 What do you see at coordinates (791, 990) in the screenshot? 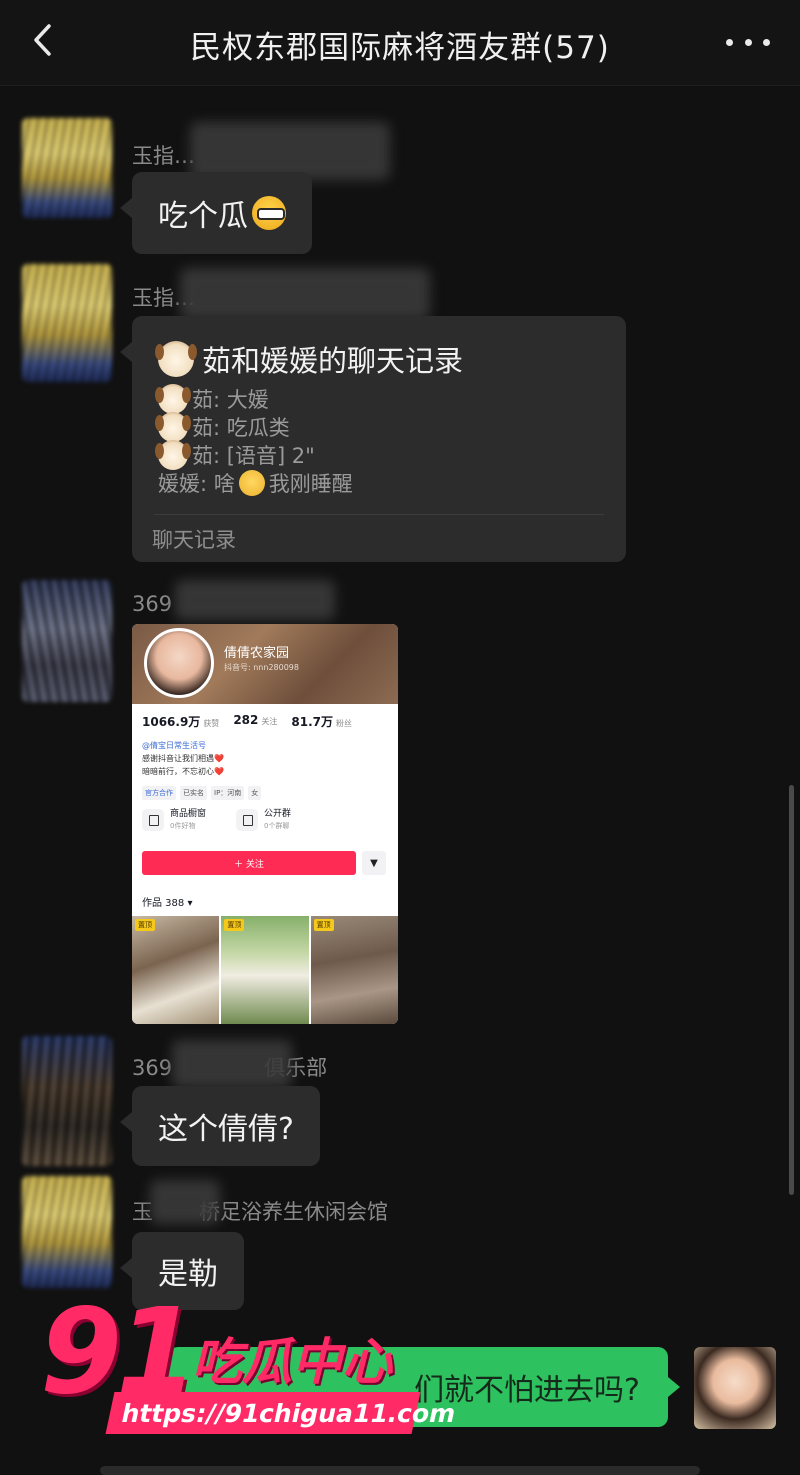
I see `scrollbar` at bounding box center [791, 990].